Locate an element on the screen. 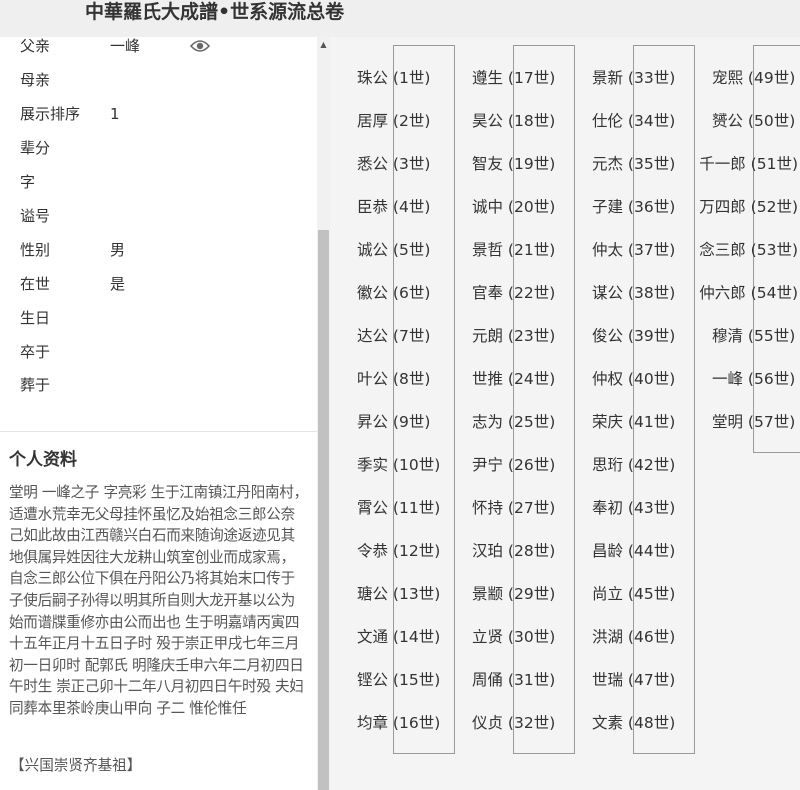 This screenshot has height=790, width=800. generation-node: 仪贞 (32世) is located at coordinates (513, 723).